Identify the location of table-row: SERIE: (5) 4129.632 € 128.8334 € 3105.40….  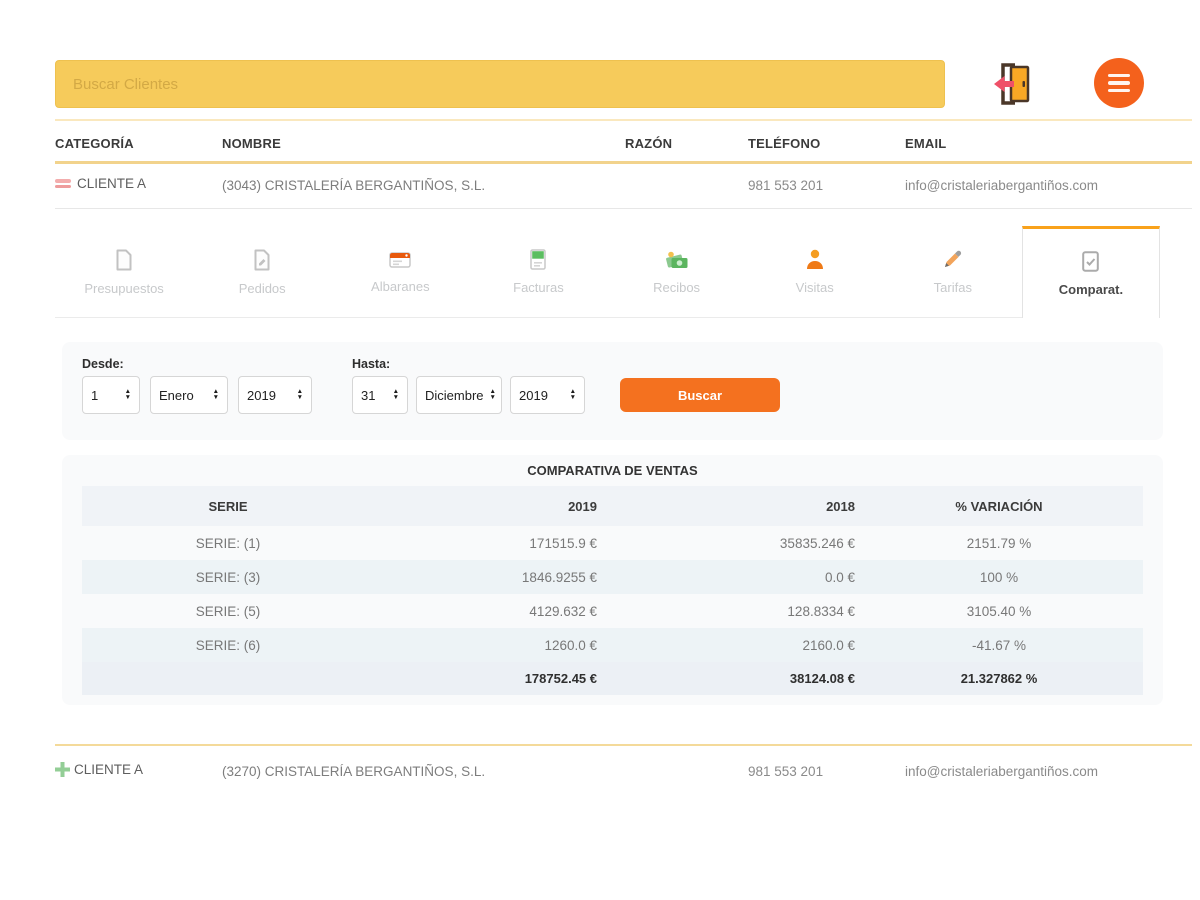
(612, 611).